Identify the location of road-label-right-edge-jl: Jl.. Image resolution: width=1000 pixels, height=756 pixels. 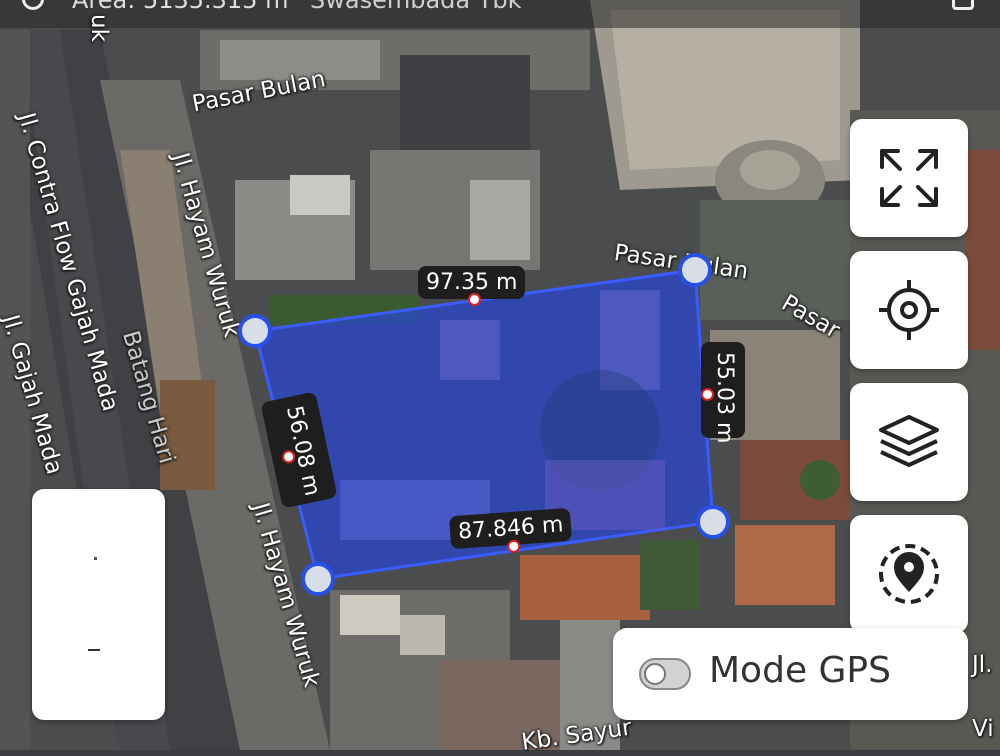
(982, 665).